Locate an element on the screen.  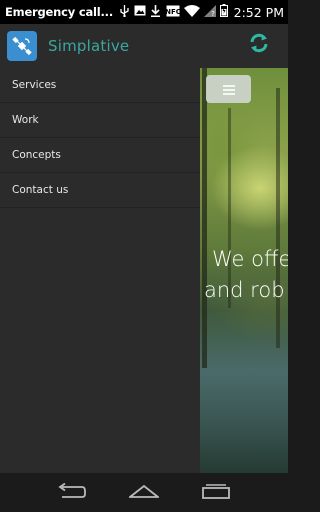
app-bar: Simplative is located at coordinates (144, 46).